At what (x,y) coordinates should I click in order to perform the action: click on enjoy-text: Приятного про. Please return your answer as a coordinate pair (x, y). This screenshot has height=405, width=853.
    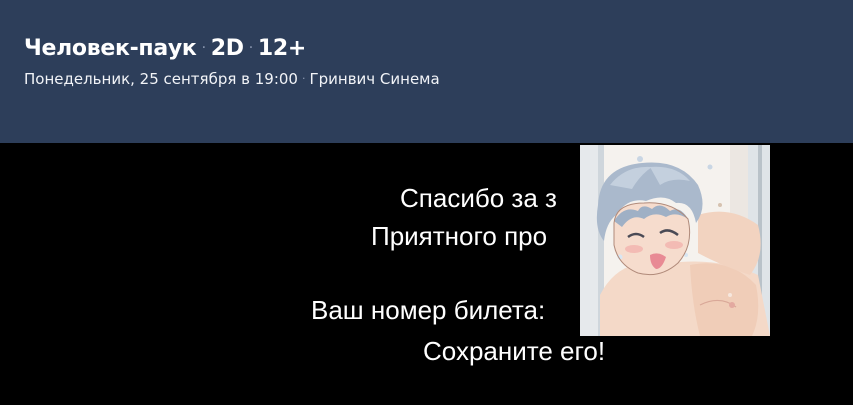
    Looking at the image, I should click on (459, 236).